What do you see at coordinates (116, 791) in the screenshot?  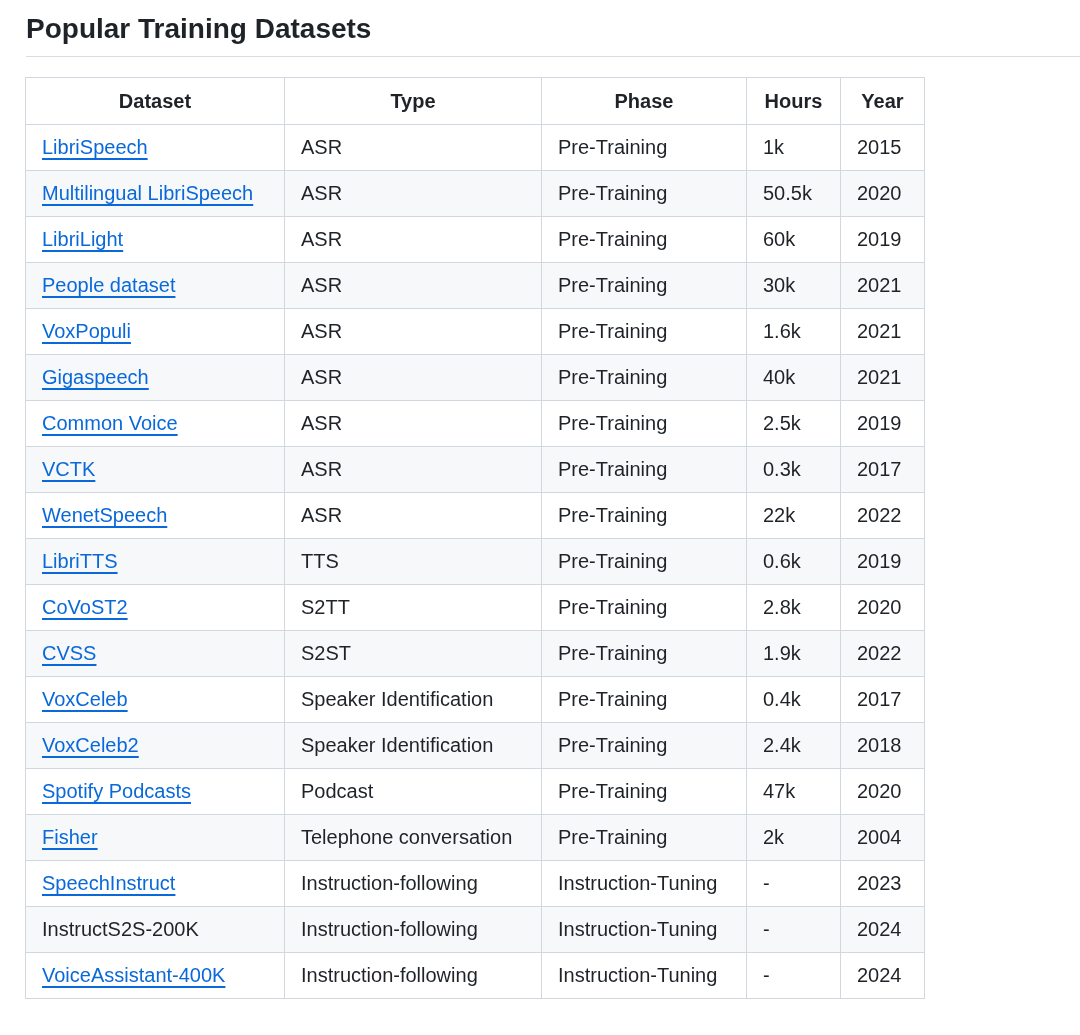 I see `dataset-link: Spotify Podcasts` at bounding box center [116, 791].